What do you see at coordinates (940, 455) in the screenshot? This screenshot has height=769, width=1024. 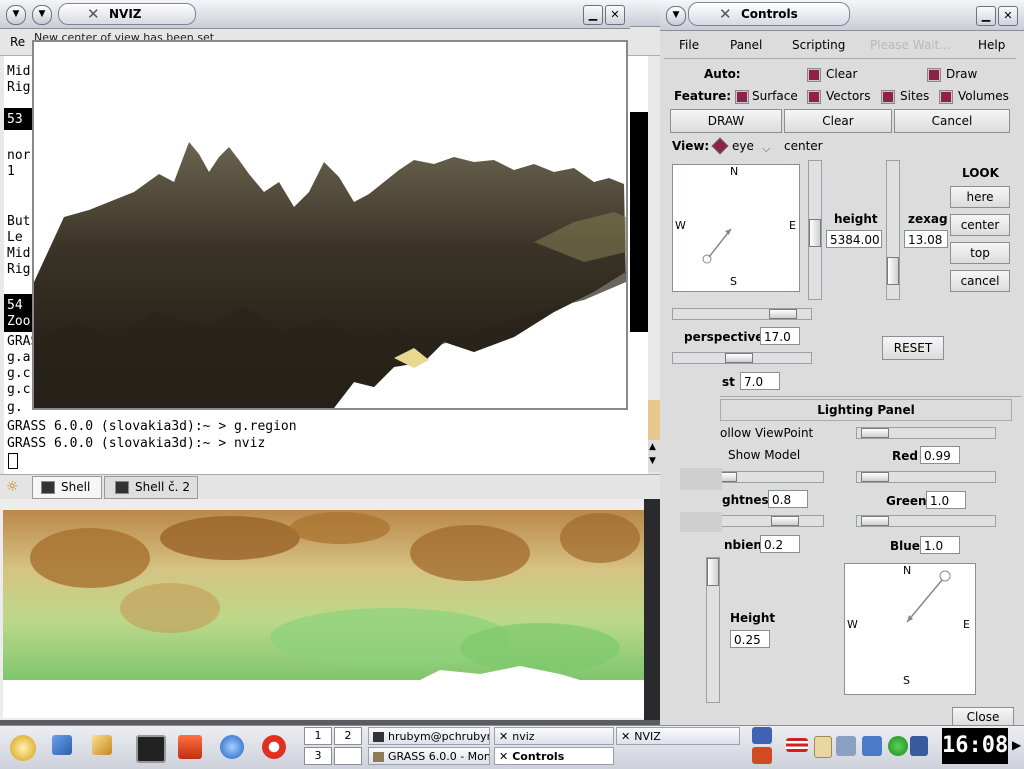 I see `red-field: 0.99` at bounding box center [940, 455].